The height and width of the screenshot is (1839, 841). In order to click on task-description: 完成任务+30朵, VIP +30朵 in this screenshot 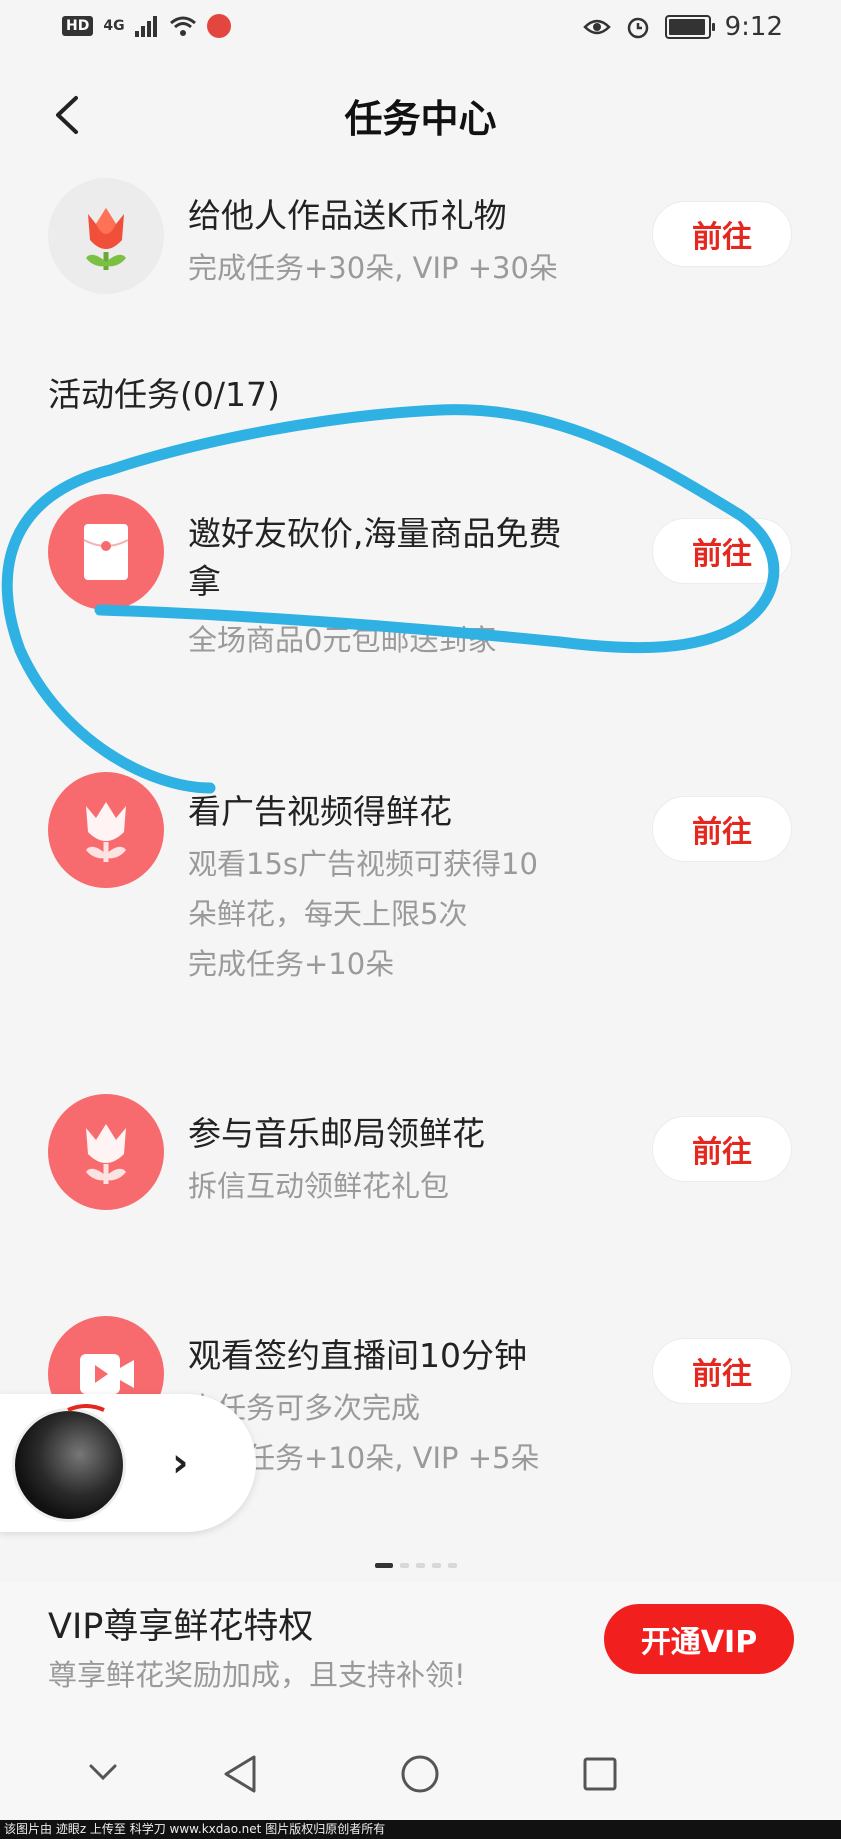, I will do `click(373, 268)`.